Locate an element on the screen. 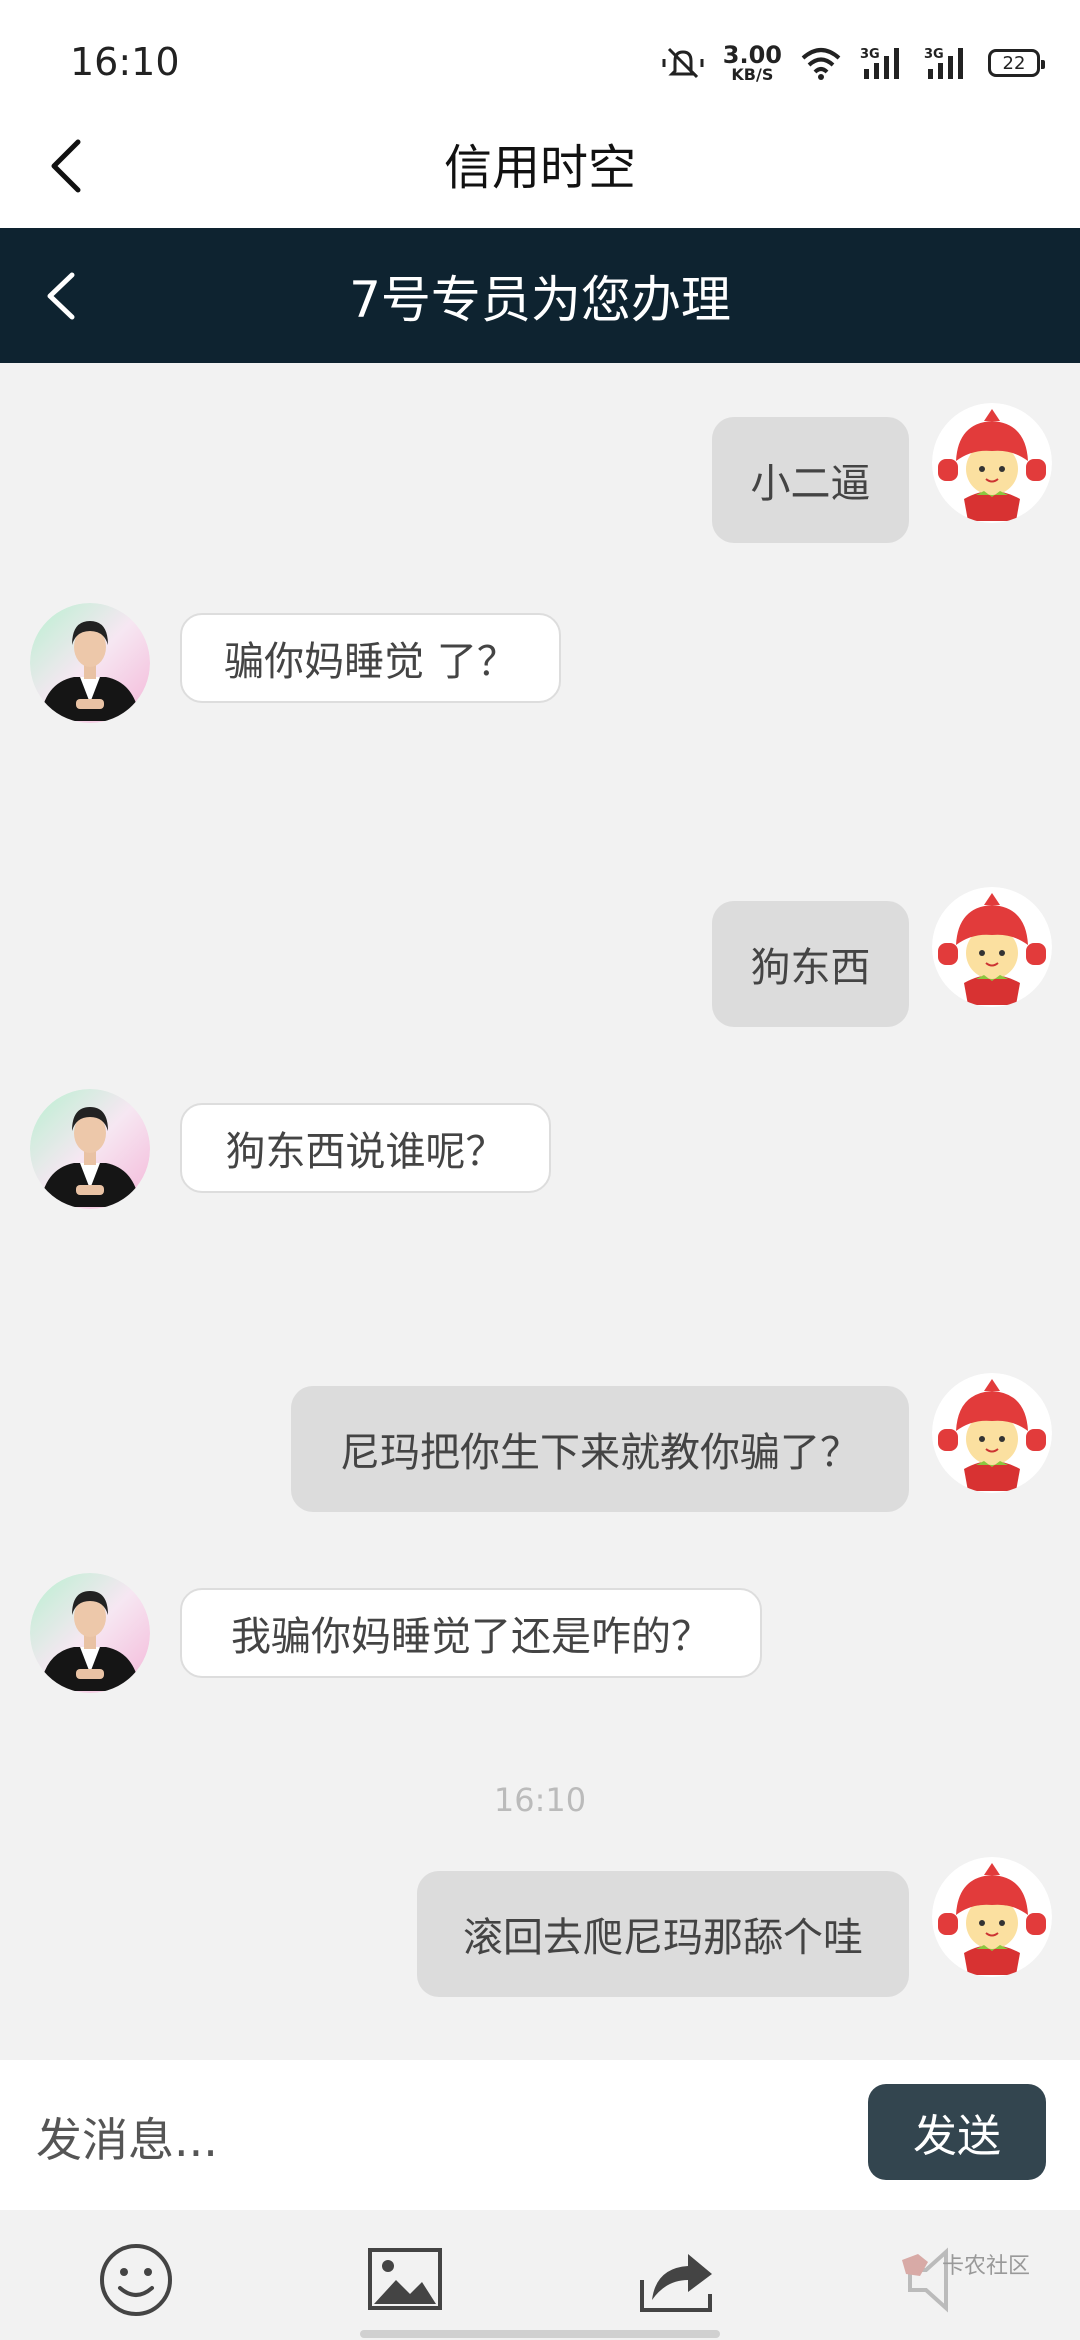 Image resolution: width=1080 pixels, height=2340 pixels. outgoing-message-bubble: 小二逼 is located at coordinates (810, 480).